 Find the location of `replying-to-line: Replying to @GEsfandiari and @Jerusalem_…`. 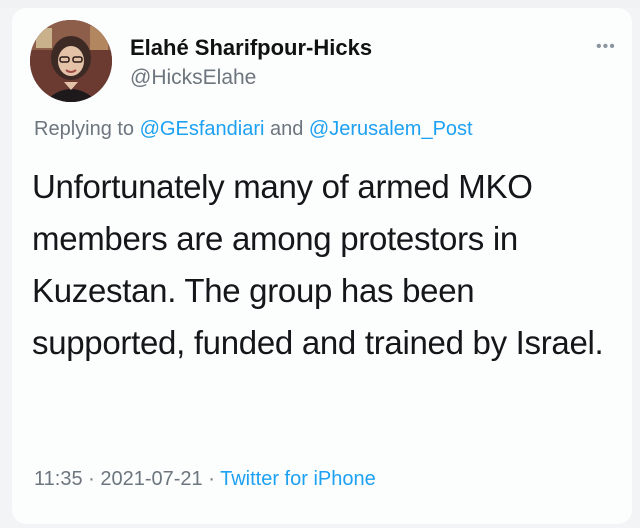

replying-to-line: Replying to @GEsfandiari and @Jerusalem_… is located at coordinates (253, 129).